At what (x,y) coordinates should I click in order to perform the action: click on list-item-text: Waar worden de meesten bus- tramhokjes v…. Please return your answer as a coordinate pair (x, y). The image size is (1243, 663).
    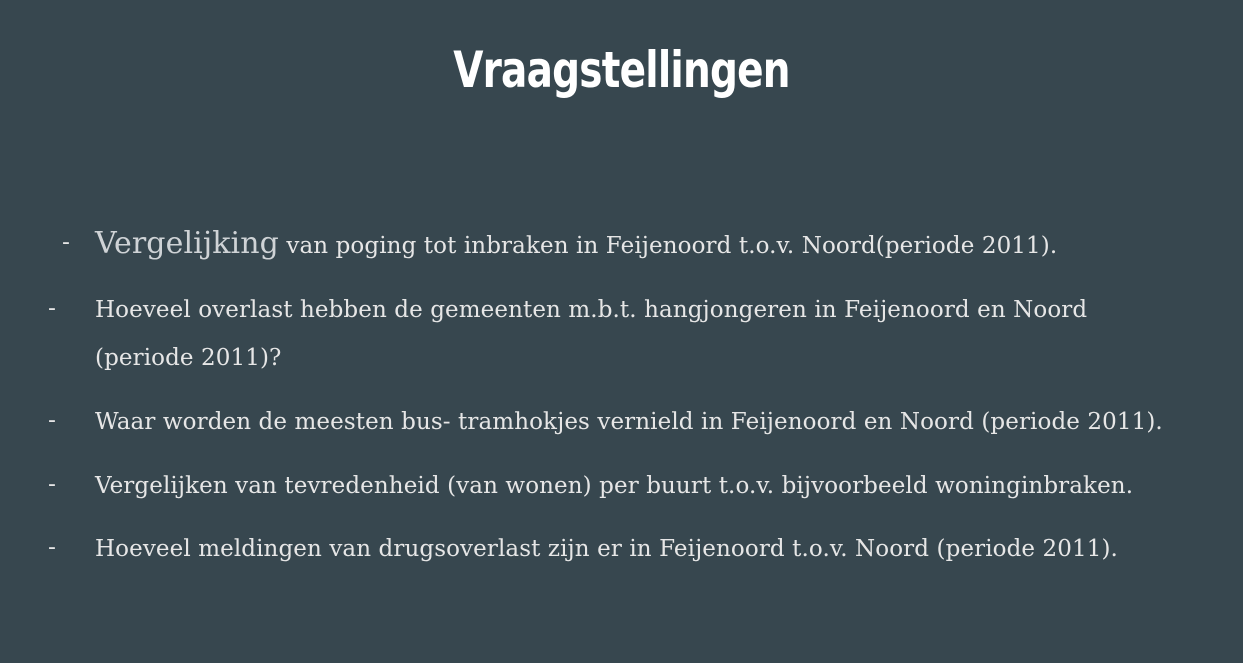
    Looking at the image, I should click on (629, 422).